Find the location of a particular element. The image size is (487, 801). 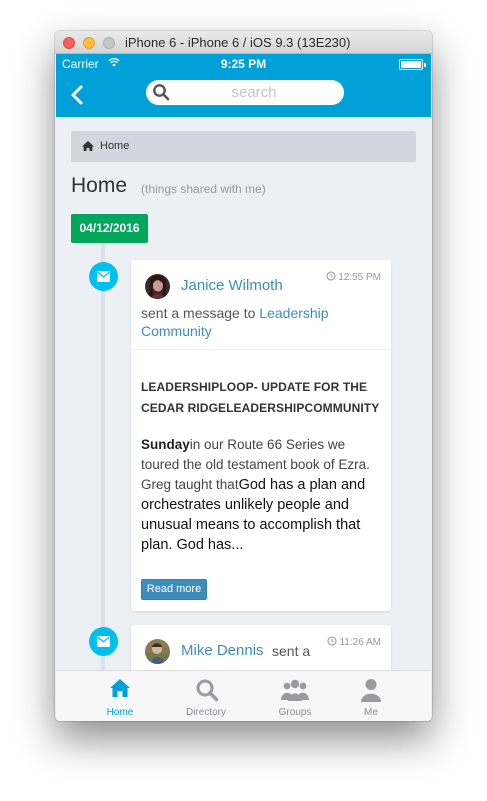

status-time: 9:25 PM is located at coordinates (243, 64).